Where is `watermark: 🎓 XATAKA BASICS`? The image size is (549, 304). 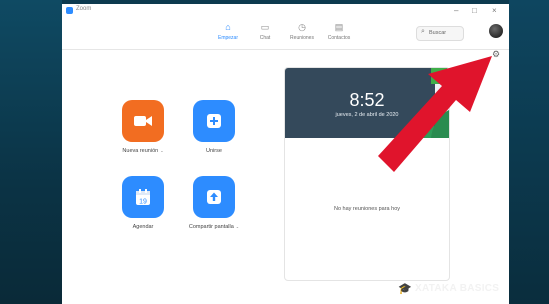
watermark: 🎓 XATAKA BASICS is located at coordinates (472, 290).